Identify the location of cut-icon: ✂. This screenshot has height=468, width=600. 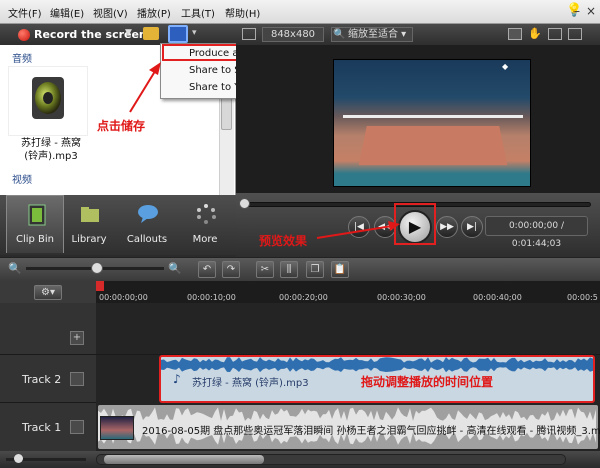
(265, 269).